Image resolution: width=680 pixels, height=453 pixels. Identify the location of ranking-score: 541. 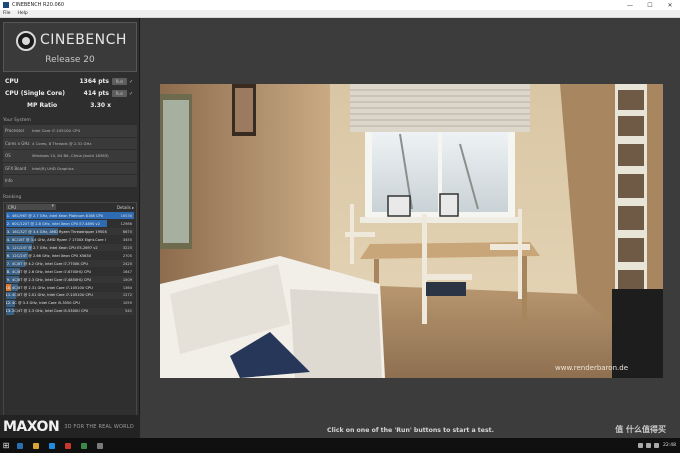
(128, 311).